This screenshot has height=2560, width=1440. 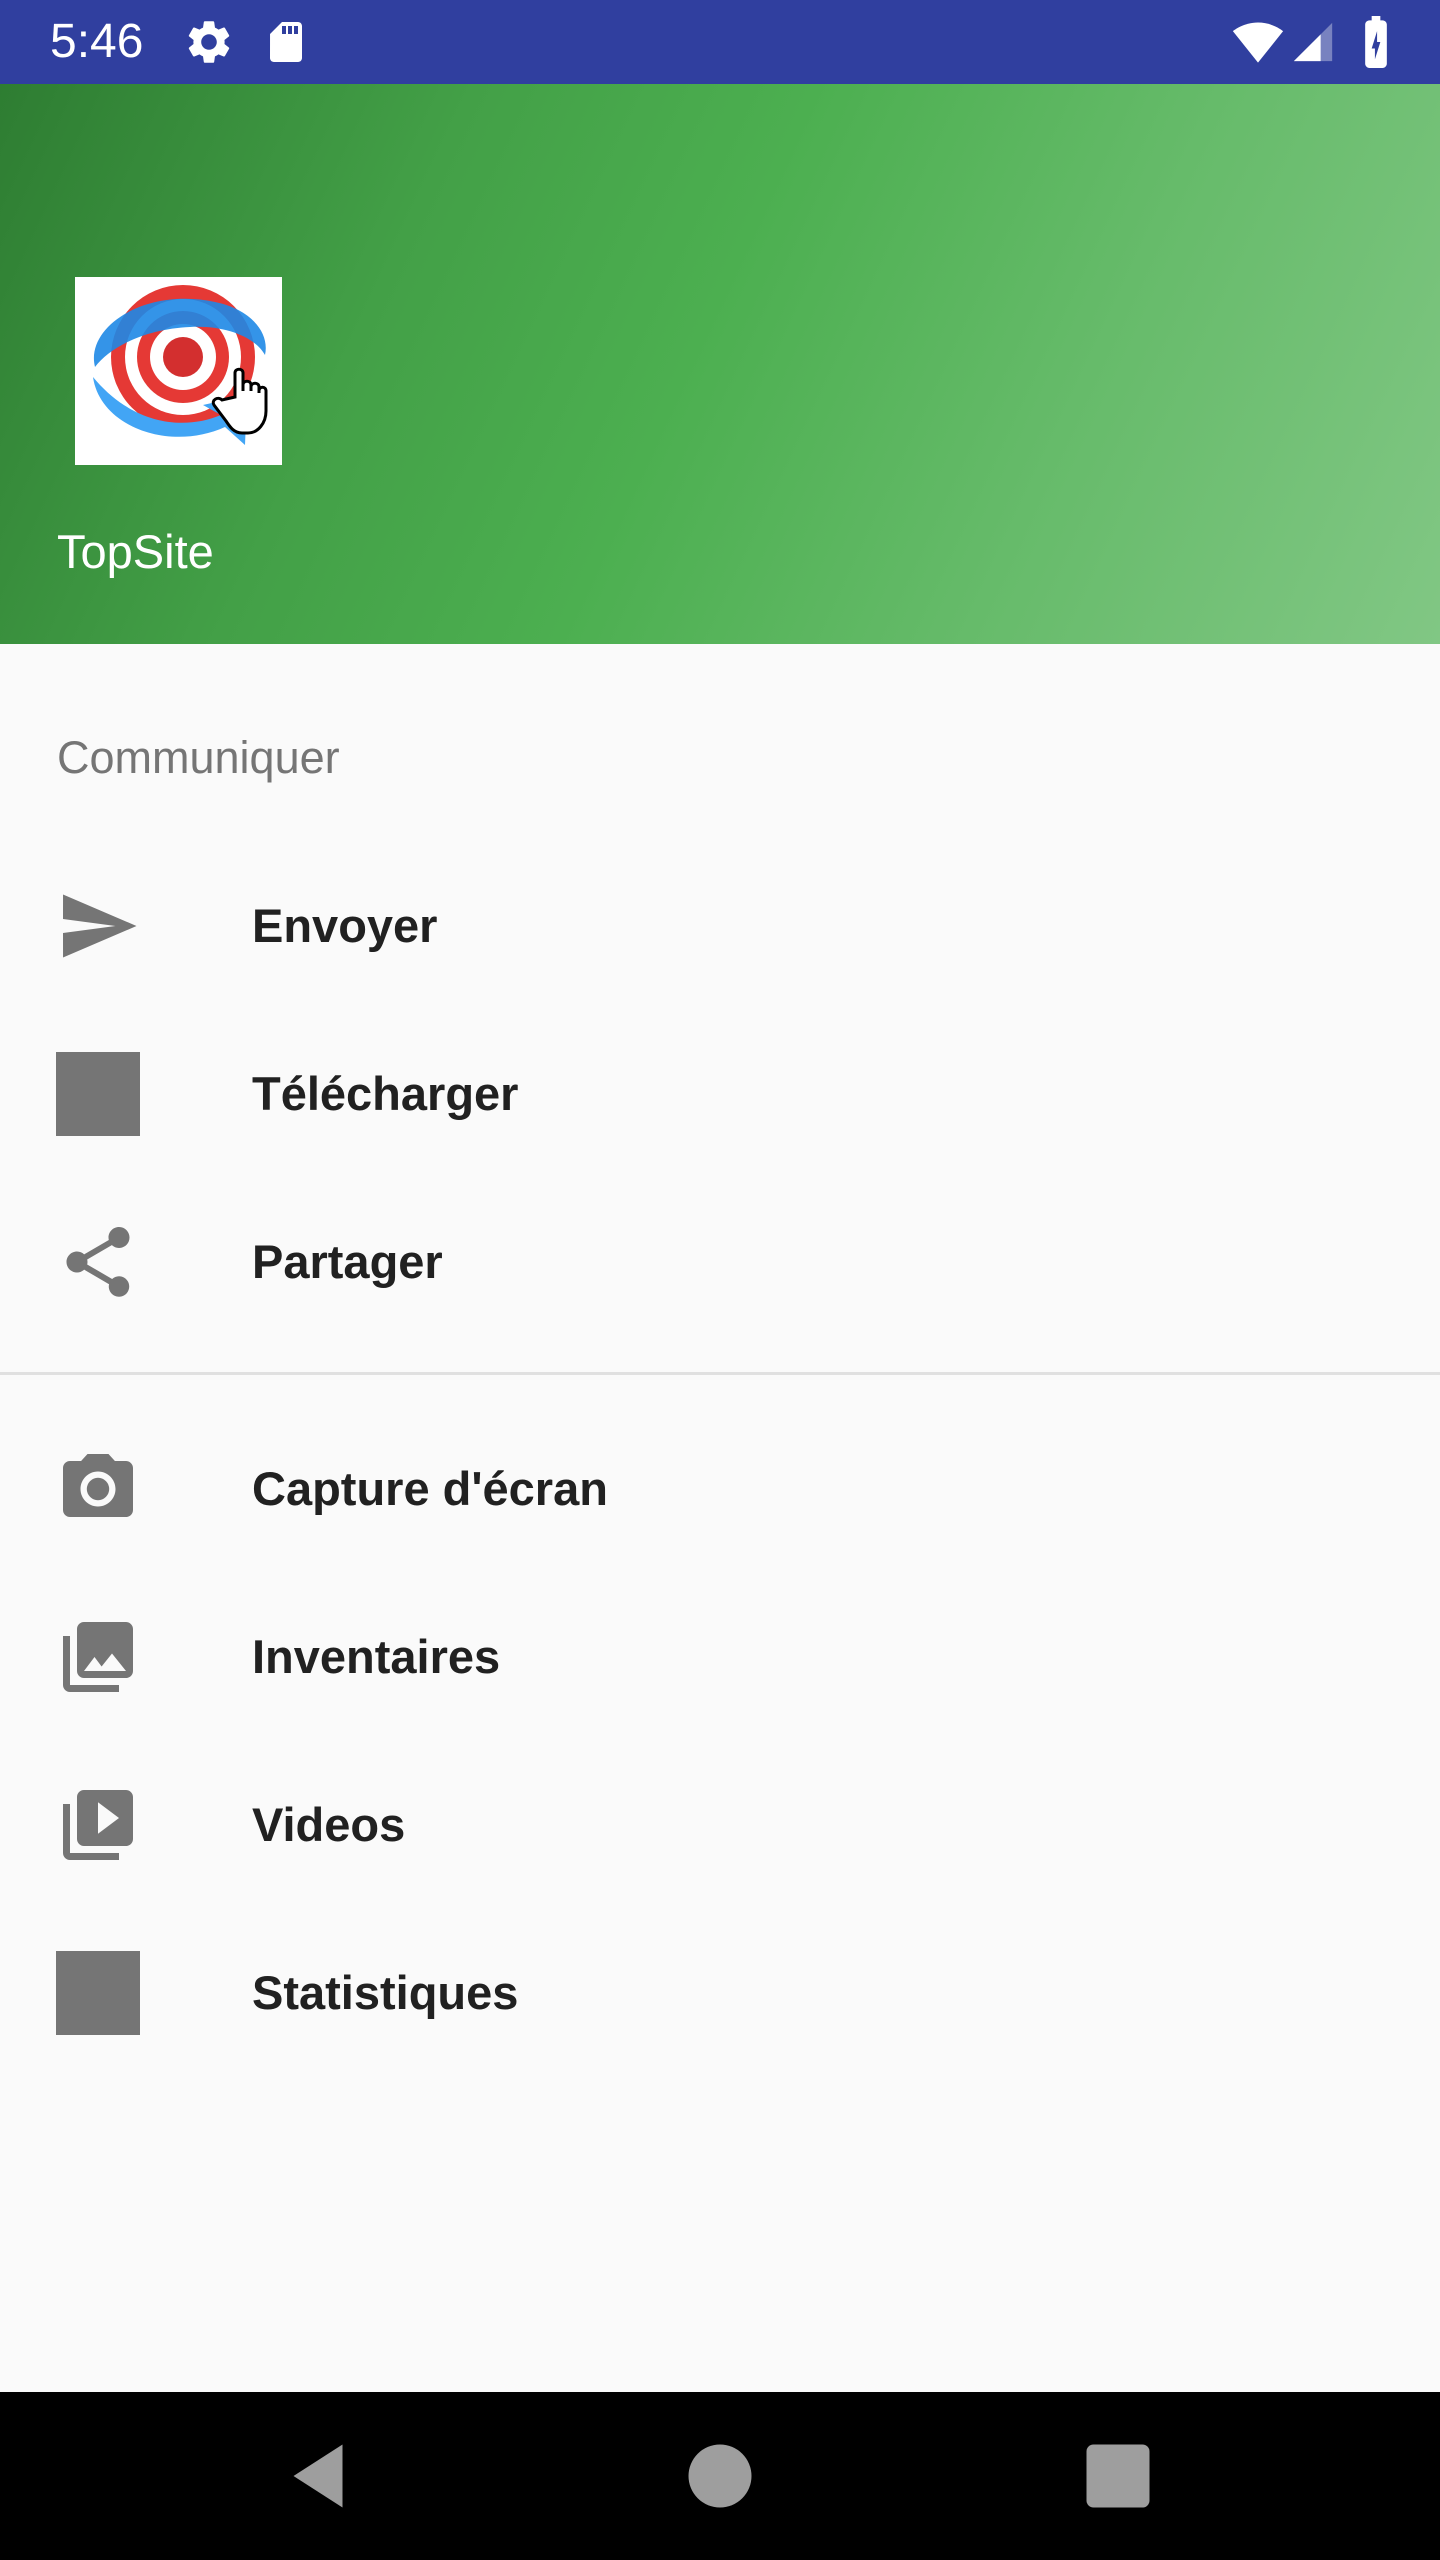 What do you see at coordinates (376, 1656) in the screenshot?
I see `menu-item-label: Inventaires` at bounding box center [376, 1656].